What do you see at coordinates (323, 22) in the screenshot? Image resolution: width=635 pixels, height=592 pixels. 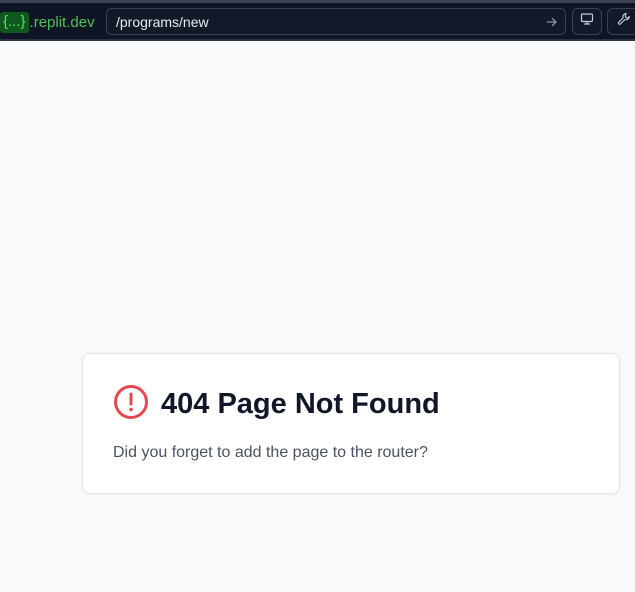 I see `url-path-input: /programs/new` at bounding box center [323, 22].